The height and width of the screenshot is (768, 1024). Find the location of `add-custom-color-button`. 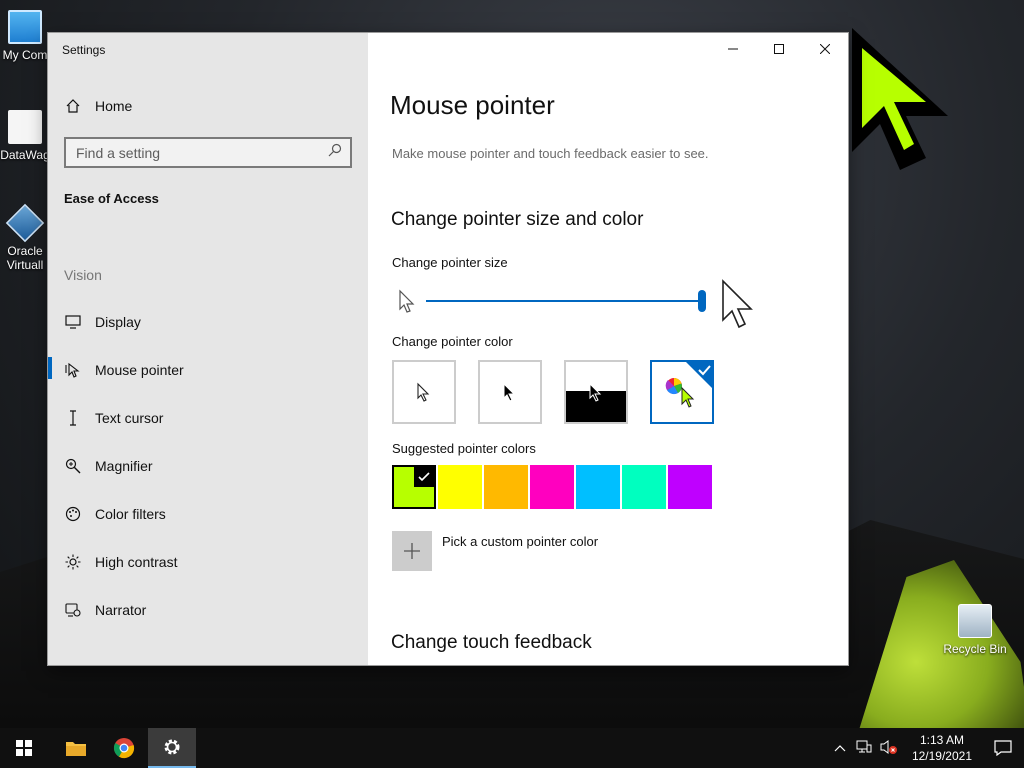

add-custom-color-button is located at coordinates (412, 551).